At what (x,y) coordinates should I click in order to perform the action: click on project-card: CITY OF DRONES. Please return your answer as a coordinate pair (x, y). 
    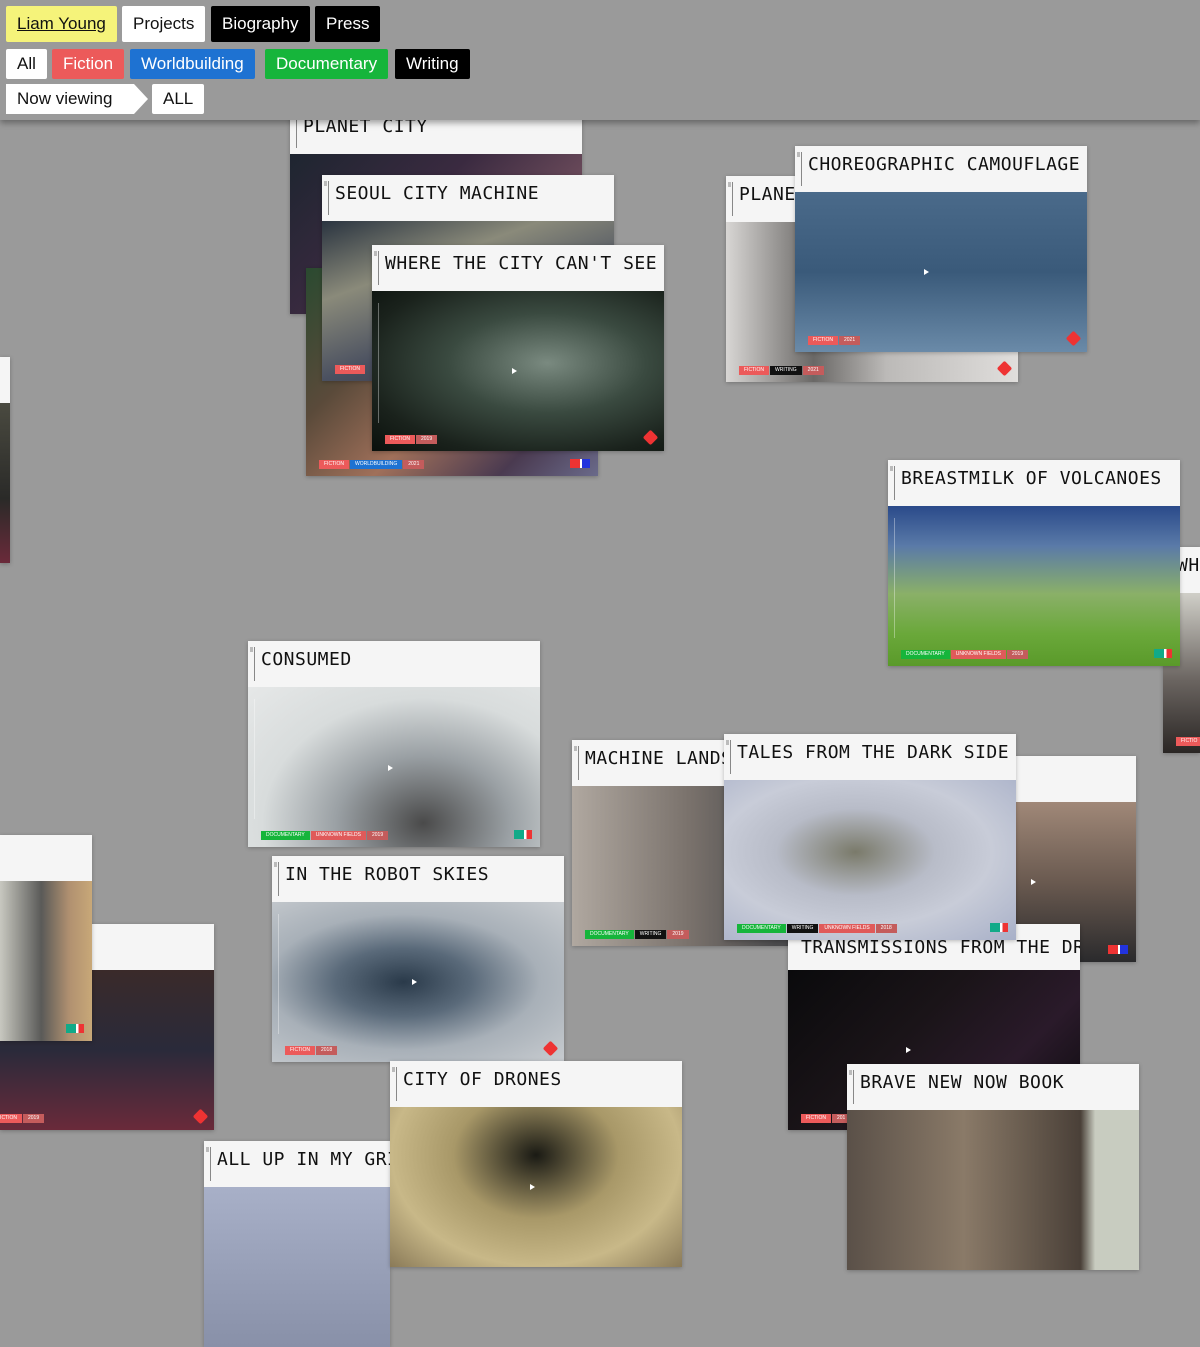
    Looking at the image, I should click on (536, 1164).